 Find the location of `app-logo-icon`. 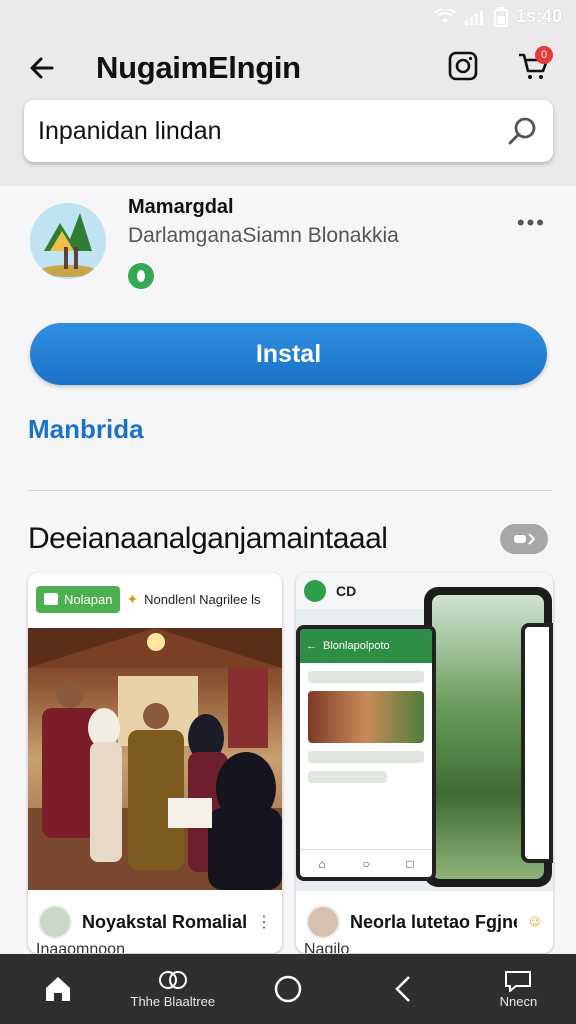

app-logo-icon is located at coordinates (315, 591).